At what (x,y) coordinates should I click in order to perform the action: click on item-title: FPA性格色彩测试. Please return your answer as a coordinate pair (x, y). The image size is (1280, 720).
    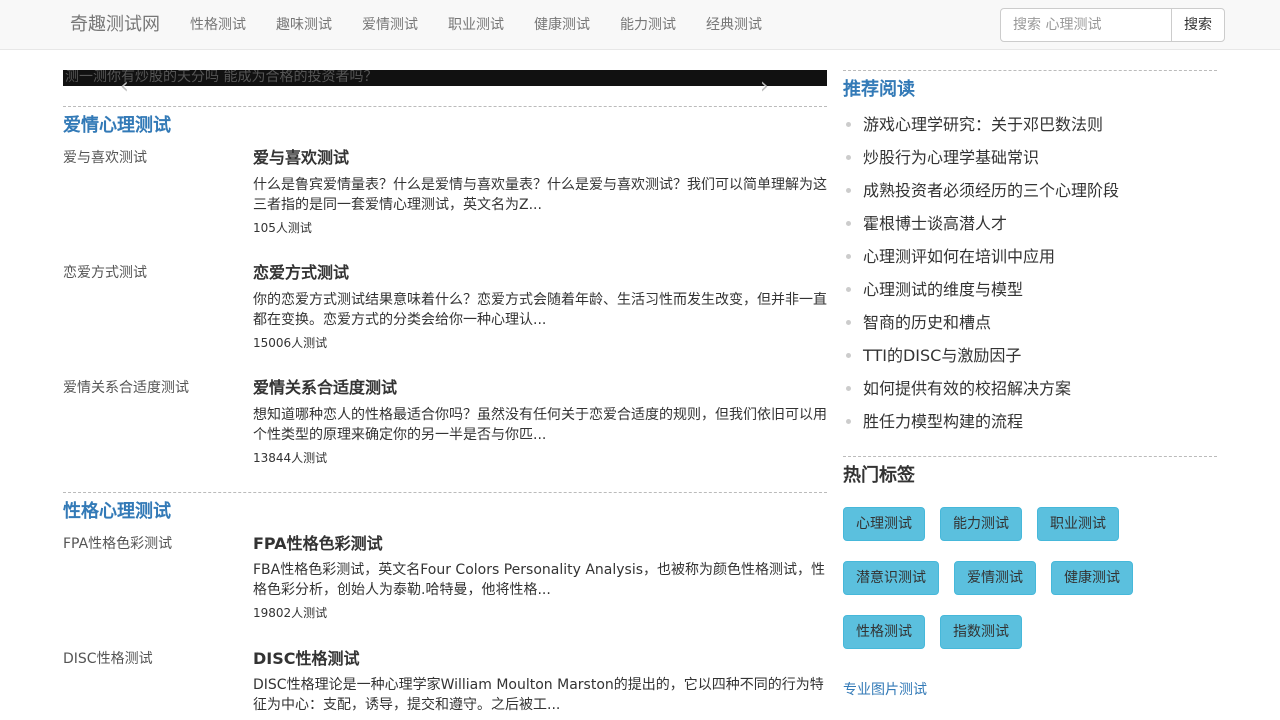
    Looking at the image, I should click on (318, 544).